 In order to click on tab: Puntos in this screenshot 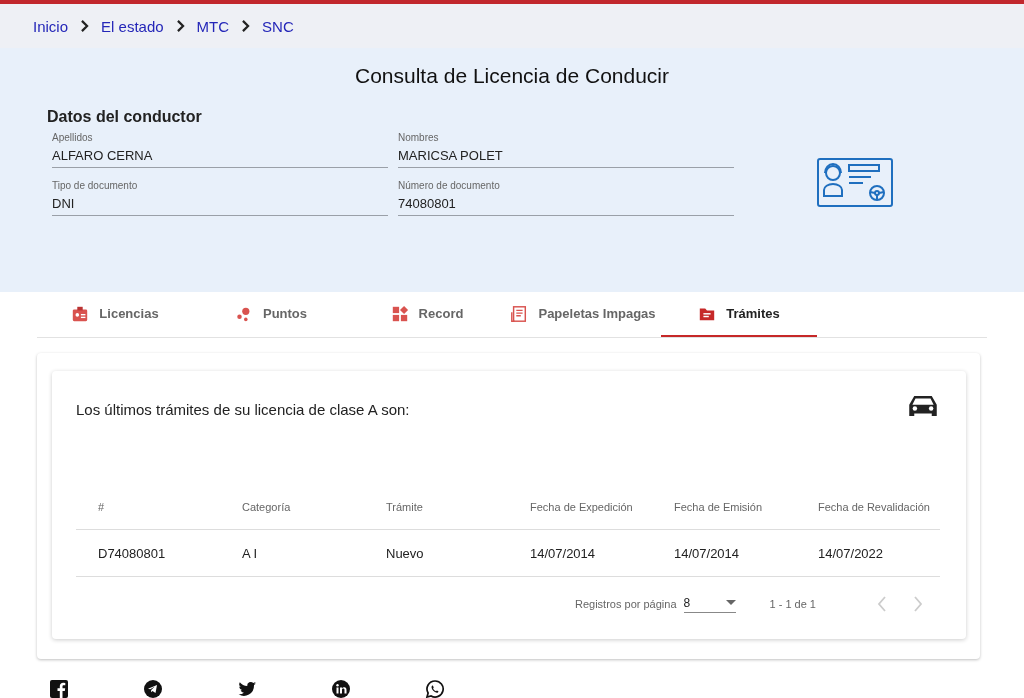, I will do `click(271, 314)`.